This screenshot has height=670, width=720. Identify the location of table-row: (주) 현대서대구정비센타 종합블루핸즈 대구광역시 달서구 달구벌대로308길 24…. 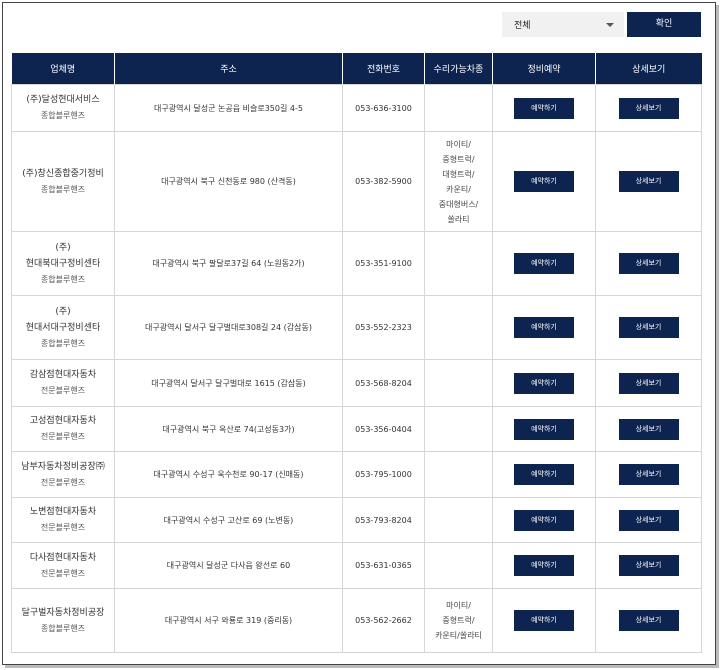
(356, 327).